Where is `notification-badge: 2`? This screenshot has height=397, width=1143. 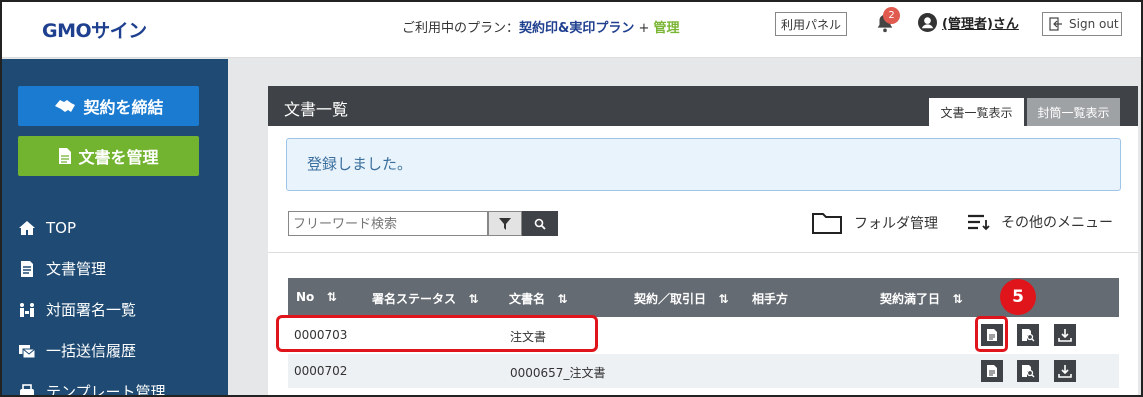
notification-badge: 2 is located at coordinates (891, 15).